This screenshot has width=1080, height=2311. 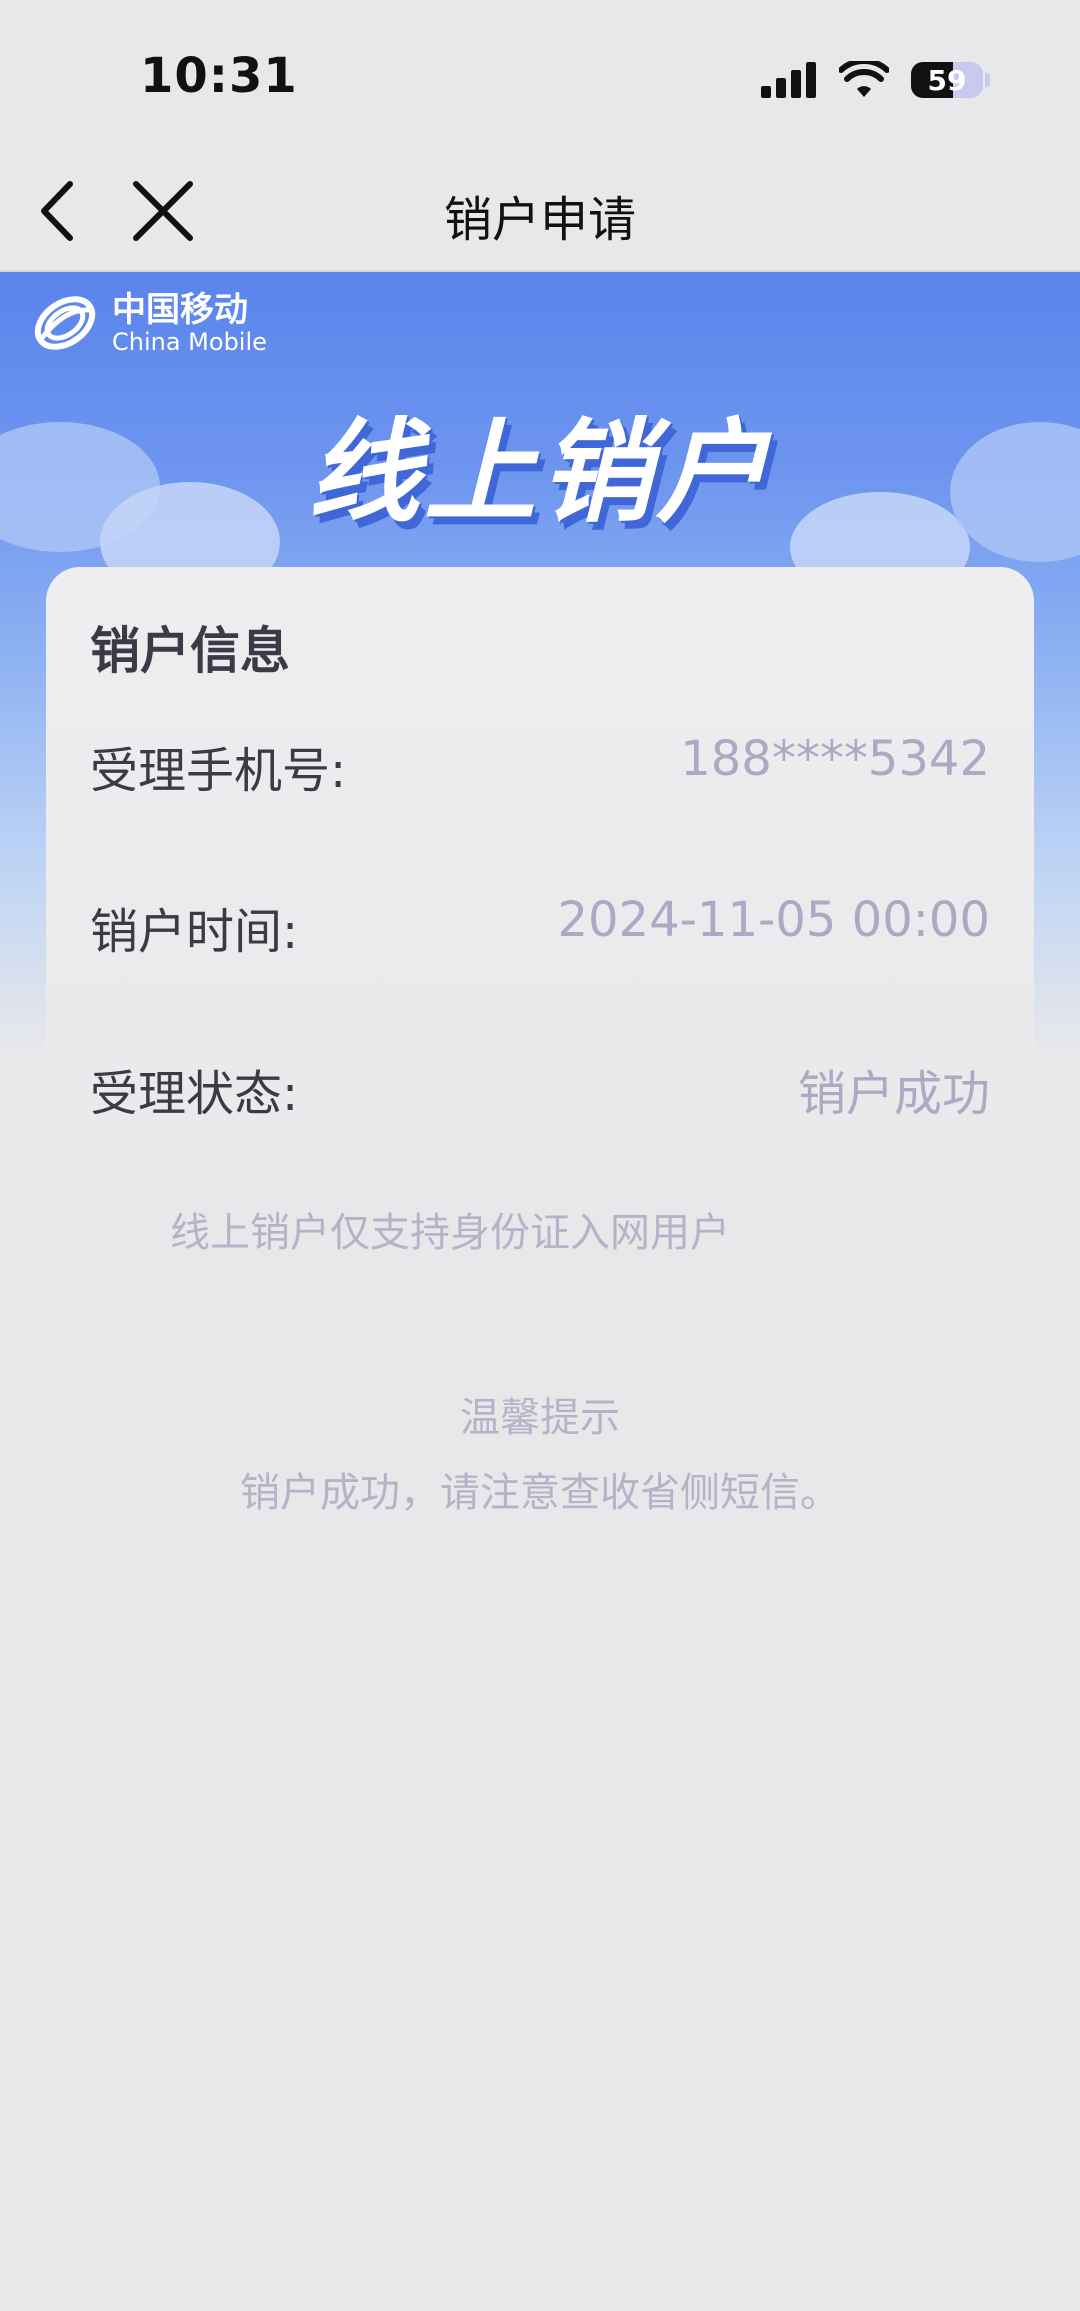 I want to click on nav-bar: 销户申请, so click(x=540, y=211).